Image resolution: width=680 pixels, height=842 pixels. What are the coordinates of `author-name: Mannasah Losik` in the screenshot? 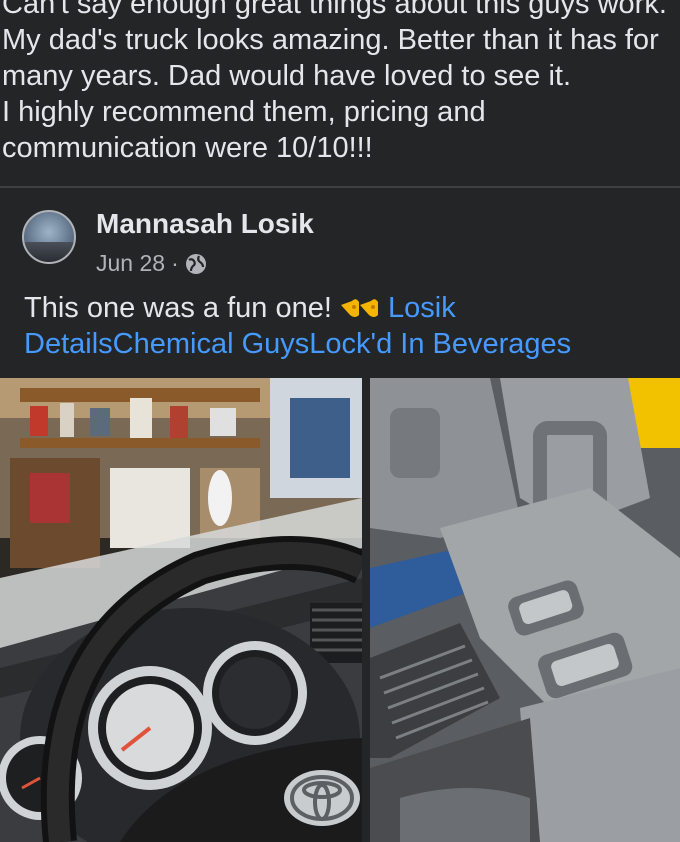 It's located at (205, 224).